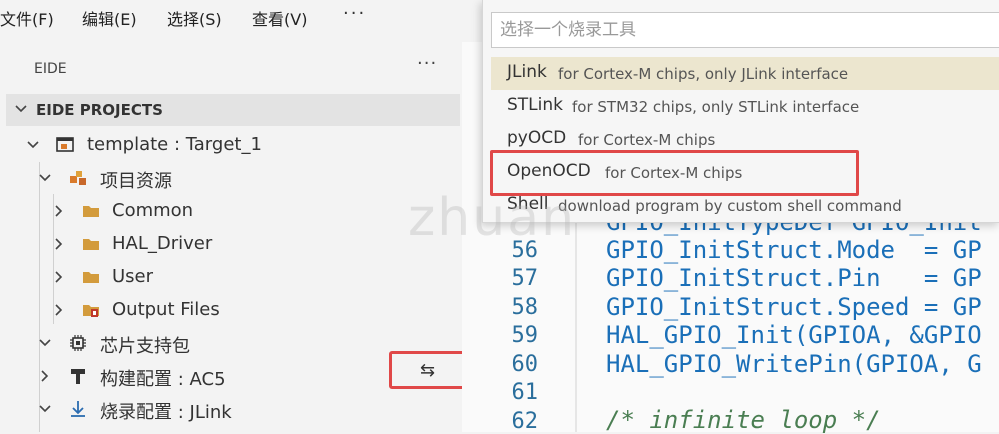 The width and height of the screenshot is (999, 434). I want to click on indent-guide, so click(576, 322).